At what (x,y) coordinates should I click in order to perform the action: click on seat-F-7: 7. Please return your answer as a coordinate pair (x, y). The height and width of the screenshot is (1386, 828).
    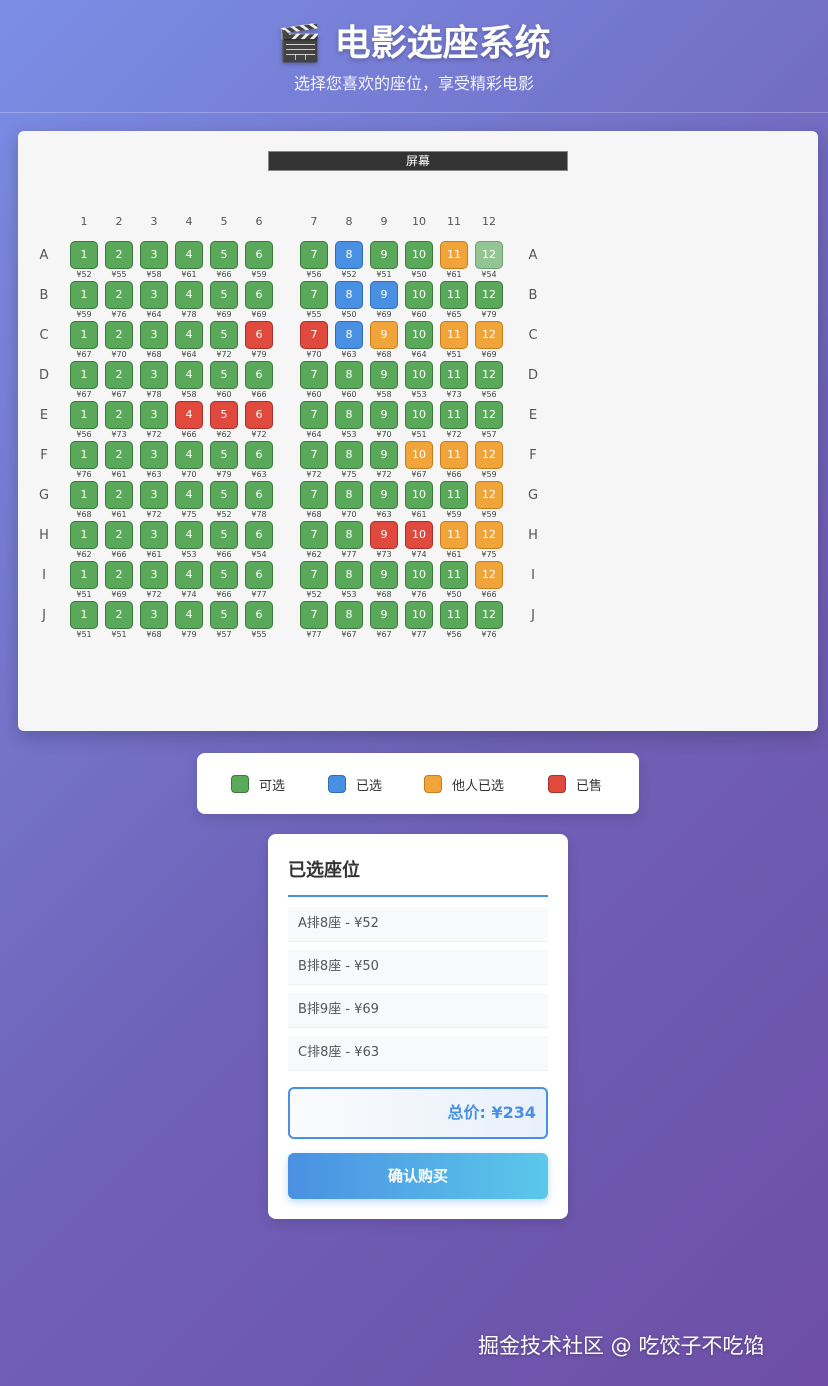
    Looking at the image, I should click on (314, 455).